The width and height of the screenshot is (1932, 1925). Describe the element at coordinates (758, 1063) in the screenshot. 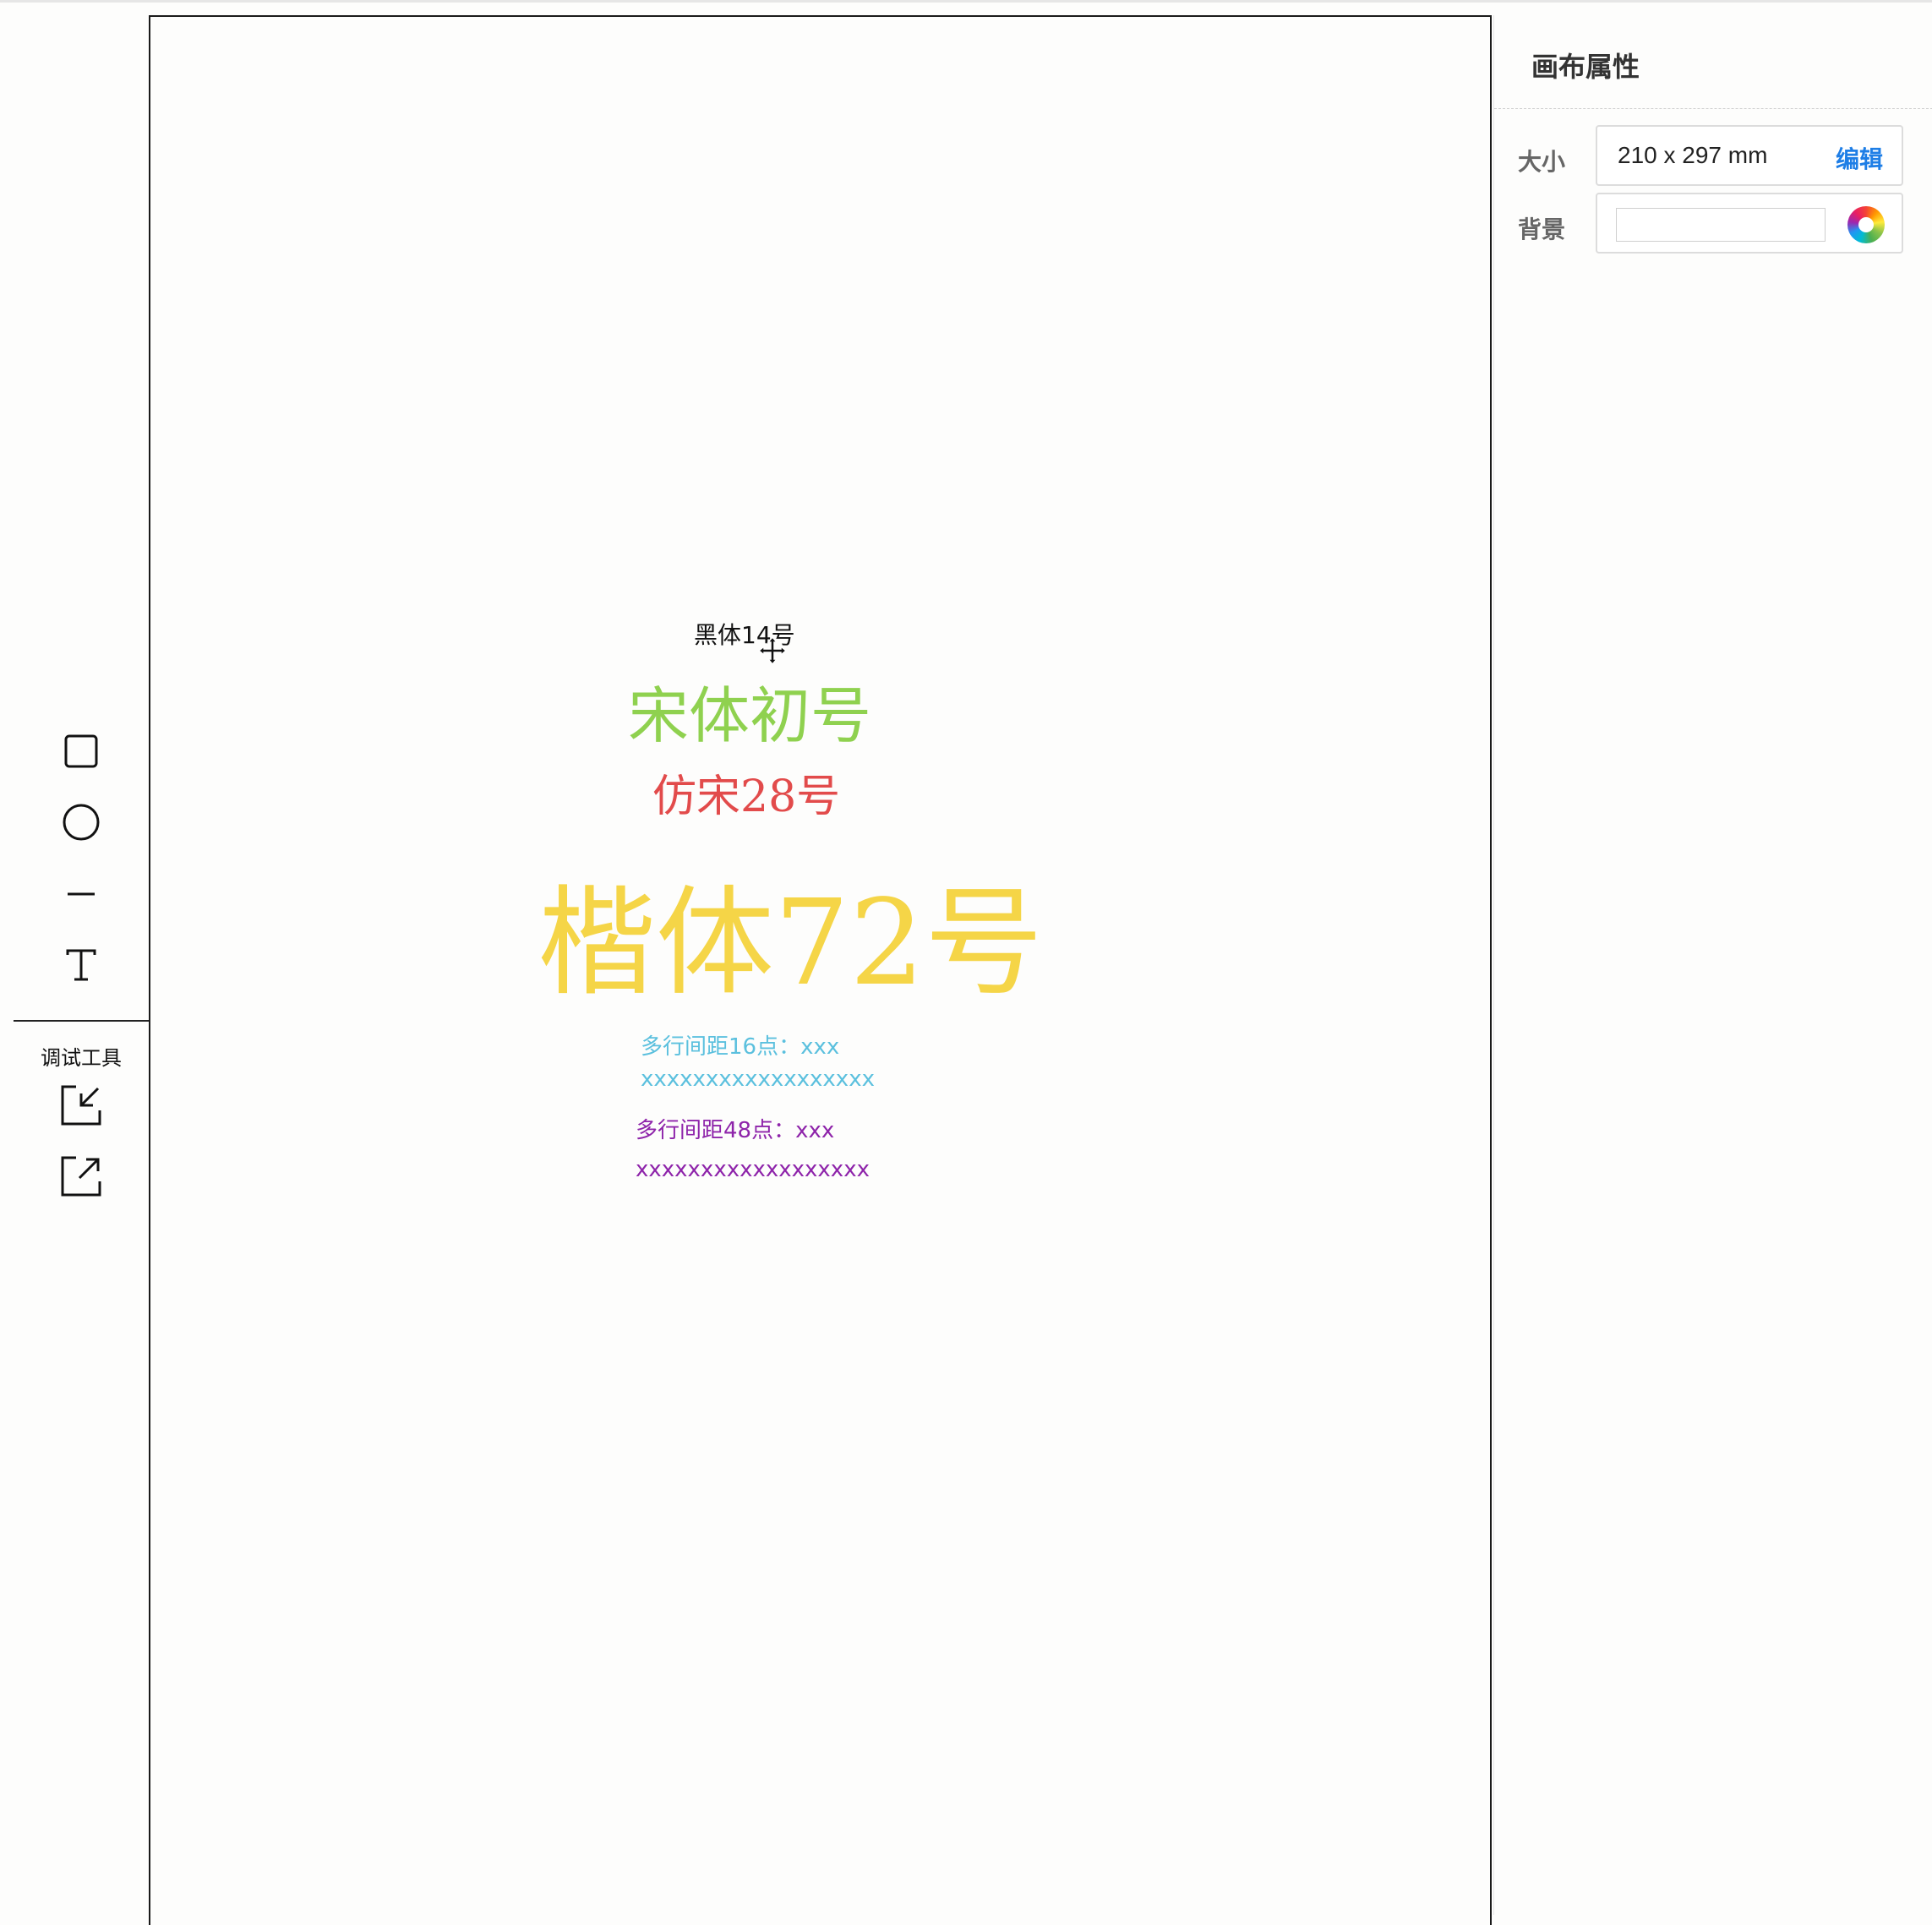

I see `text-multiline-16: 多行间距16点：xxx xxxxxxxxxxxxxxxxxx` at that location.